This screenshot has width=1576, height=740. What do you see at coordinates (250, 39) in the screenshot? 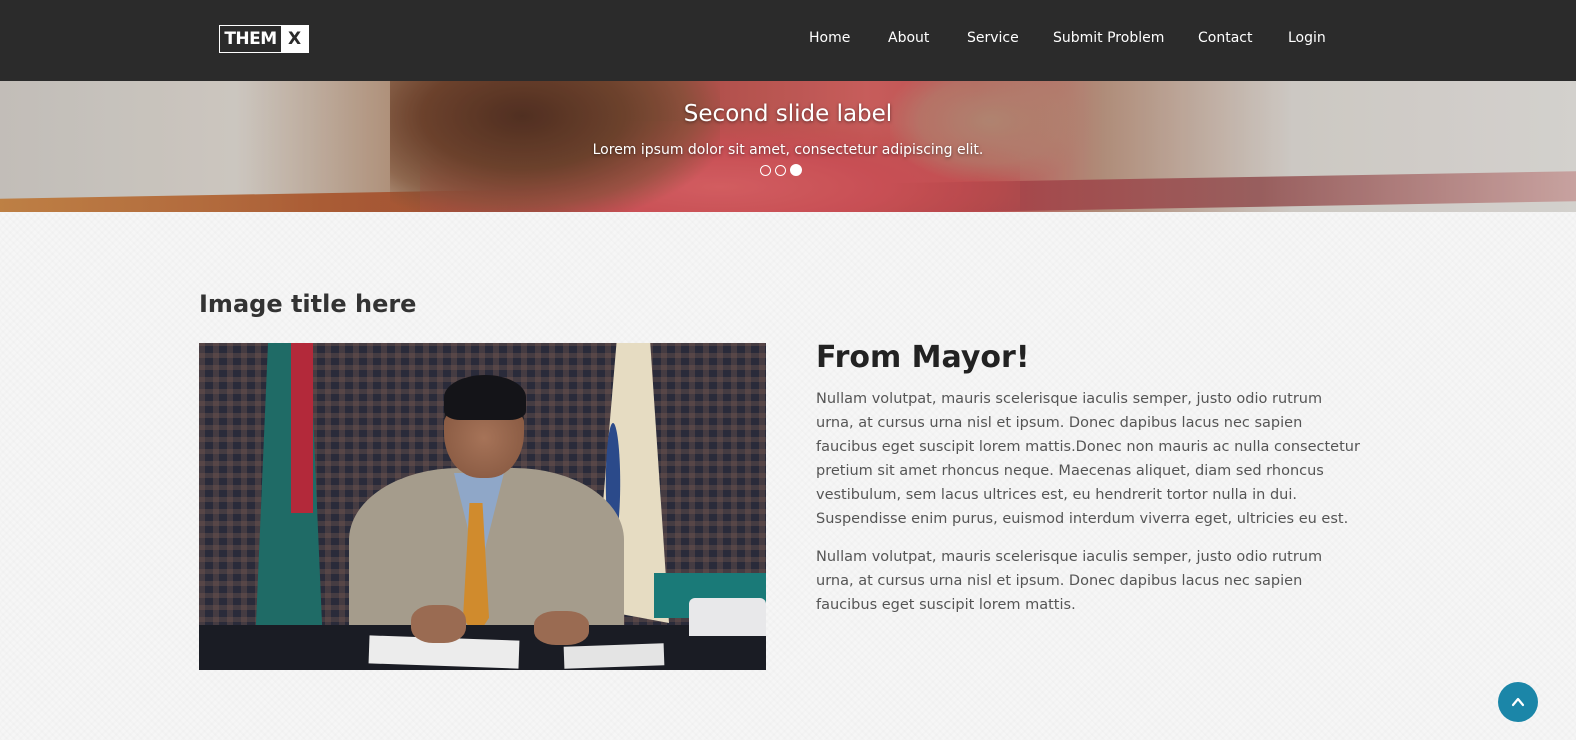
I see `logo-text: THEM` at bounding box center [250, 39].